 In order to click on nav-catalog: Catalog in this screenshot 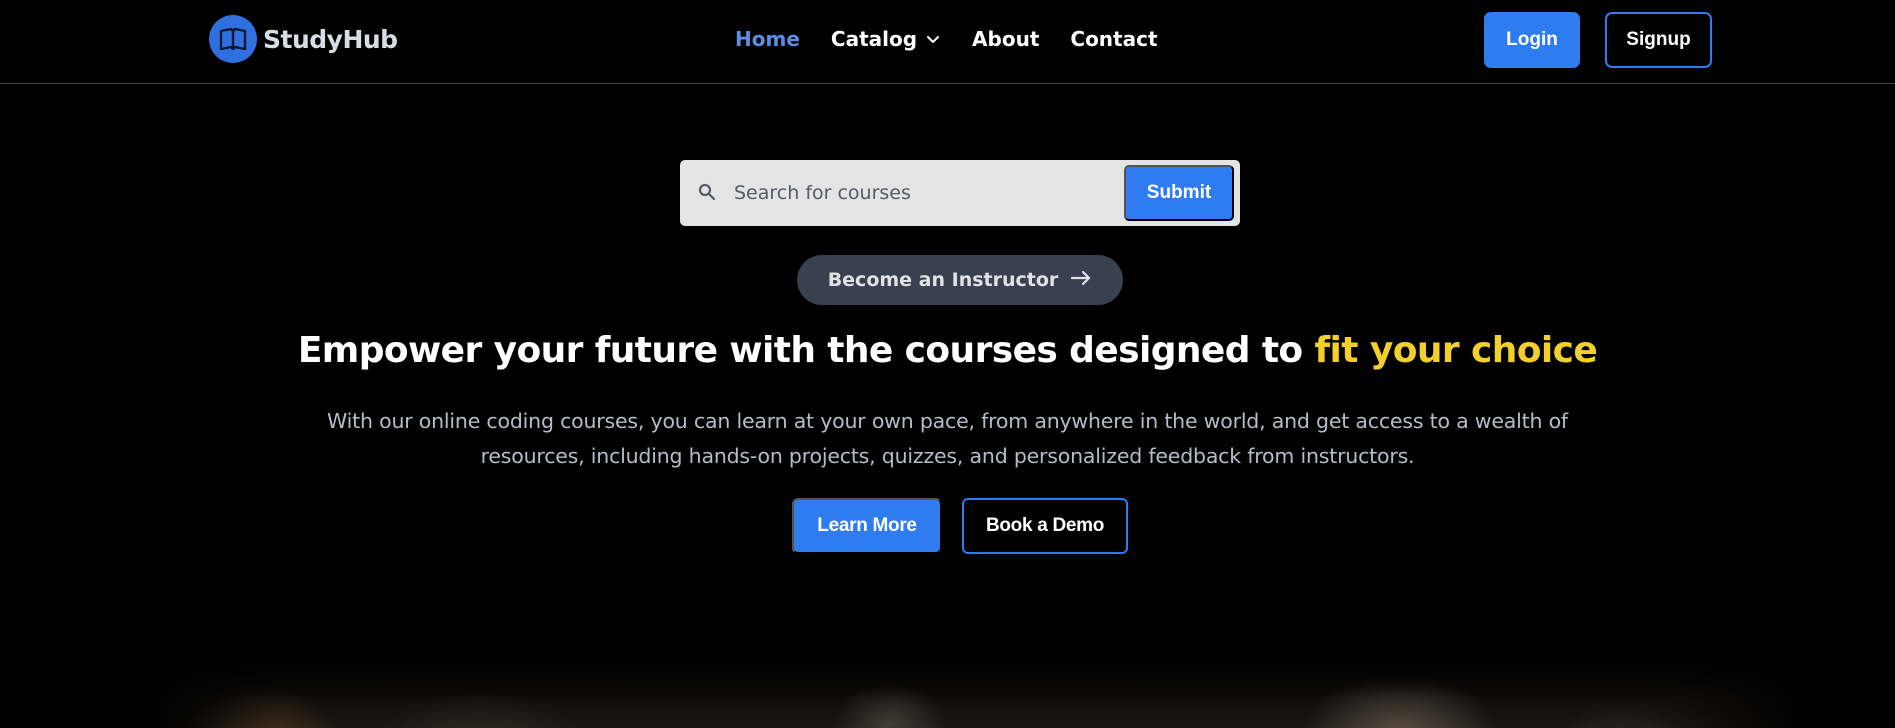, I will do `click(886, 39)`.